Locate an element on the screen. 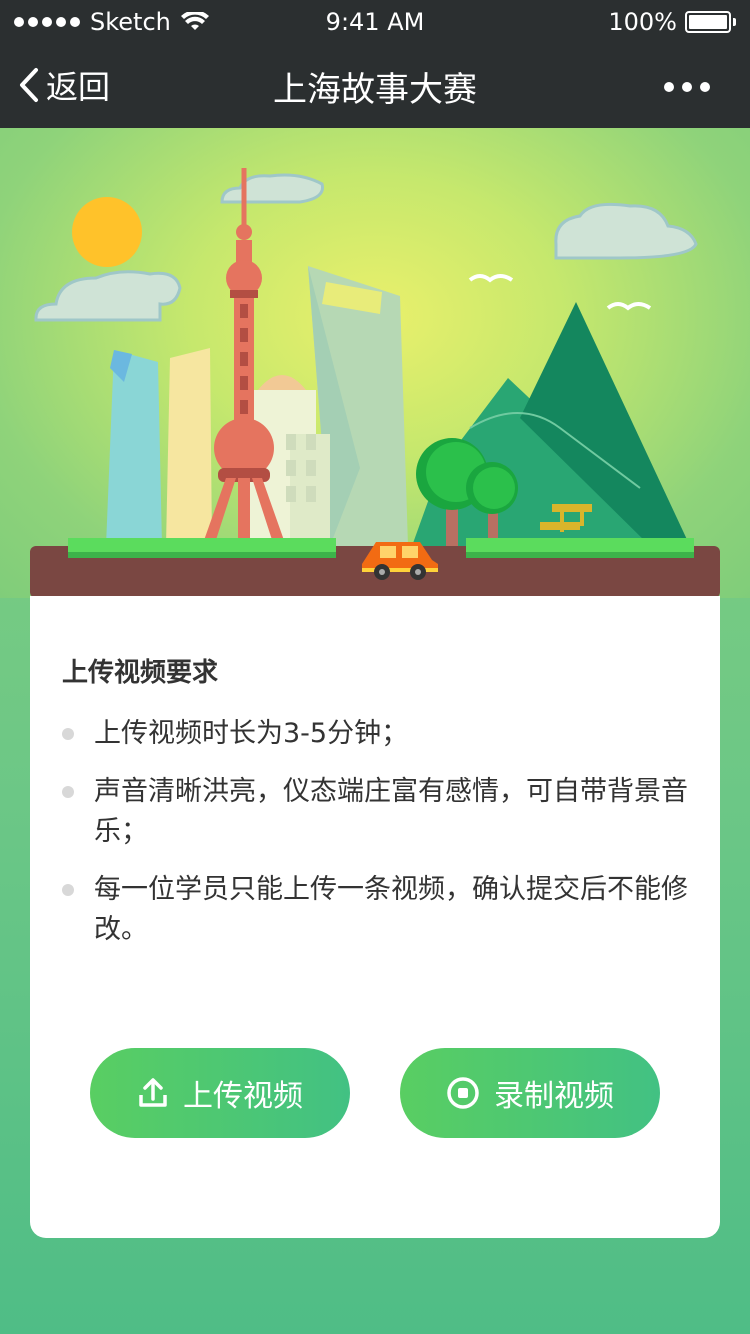 The height and width of the screenshot is (1334, 750). action-buttons: 上传视频 录制视频 is located at coordinates (375, 1093).